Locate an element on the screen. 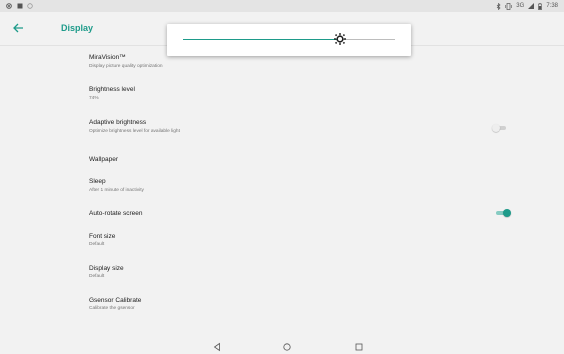 This screenshot has width=564, height=354. setting-title: Gsensor Calibrate is located at coordinates (115, 300).